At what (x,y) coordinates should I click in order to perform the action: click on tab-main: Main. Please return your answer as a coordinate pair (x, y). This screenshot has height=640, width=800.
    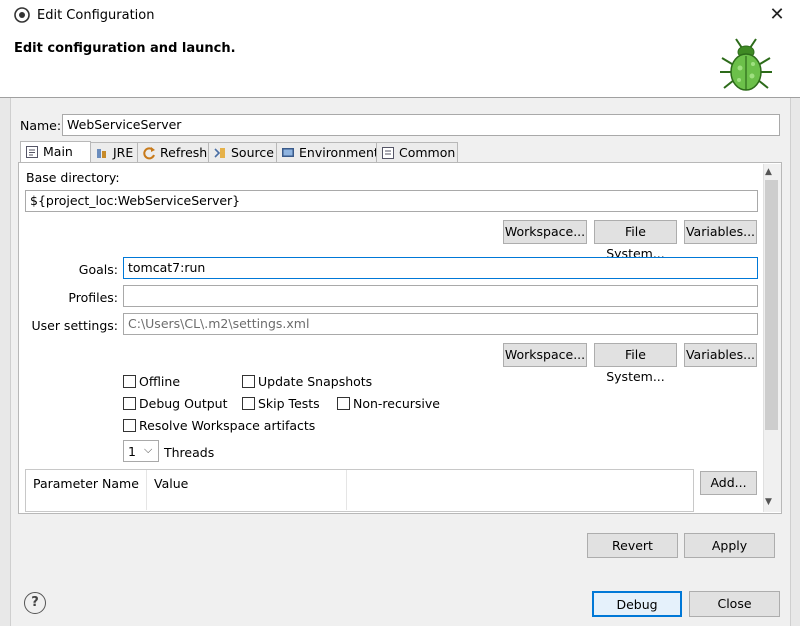
    Looking at the image, I should click on (55, 152).